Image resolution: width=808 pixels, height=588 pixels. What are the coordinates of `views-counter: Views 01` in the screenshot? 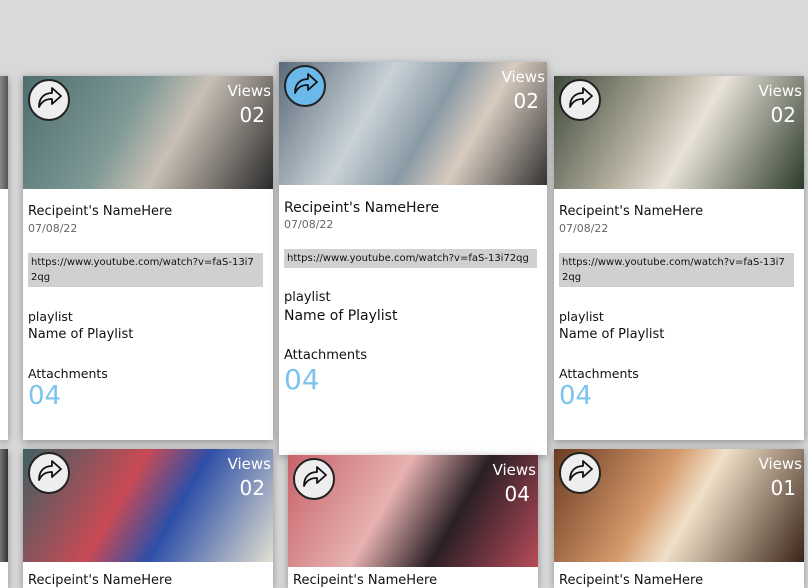 It's located at (780, 477).